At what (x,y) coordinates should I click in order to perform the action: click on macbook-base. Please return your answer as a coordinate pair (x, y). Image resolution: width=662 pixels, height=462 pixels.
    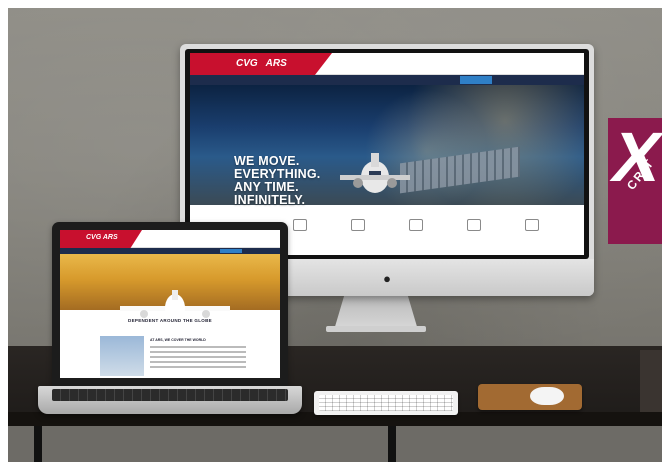
    Looking at the image, I should click on (170, 400).